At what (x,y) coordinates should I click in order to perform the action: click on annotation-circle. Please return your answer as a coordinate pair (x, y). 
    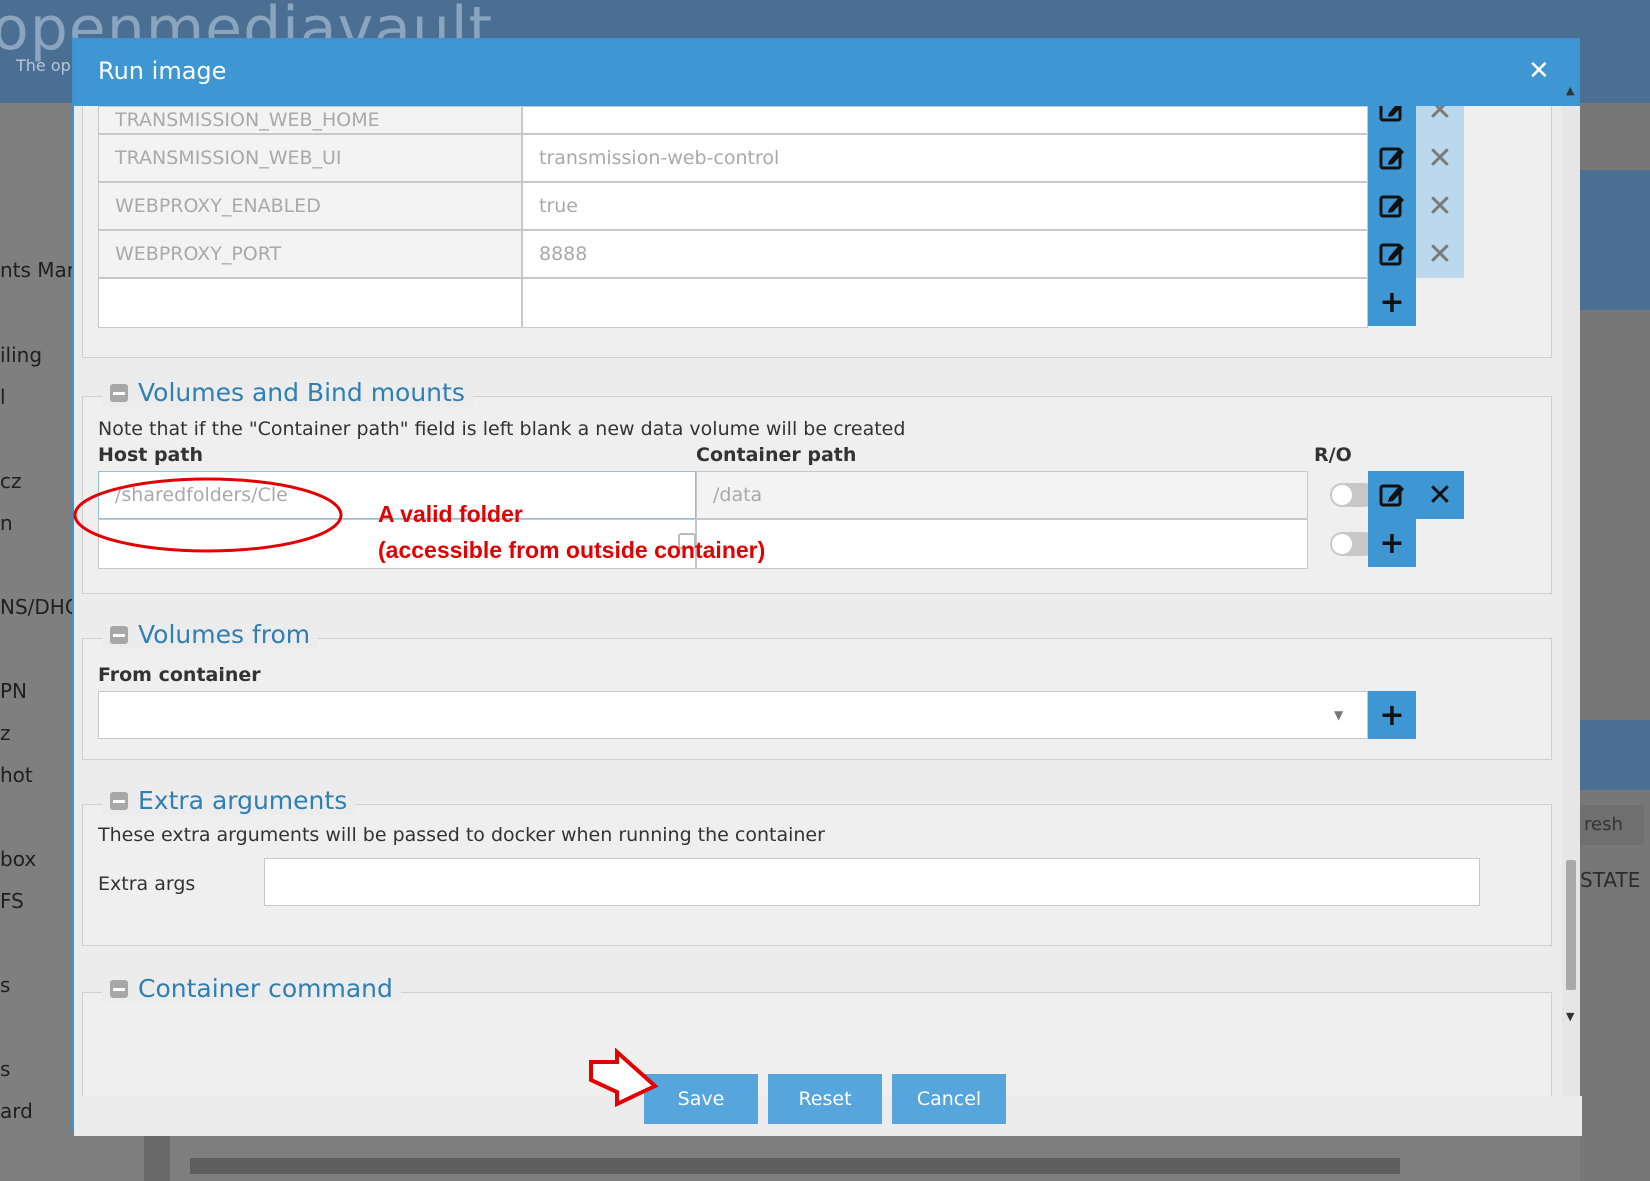
    Looking at the image, I should click on (208, 515).